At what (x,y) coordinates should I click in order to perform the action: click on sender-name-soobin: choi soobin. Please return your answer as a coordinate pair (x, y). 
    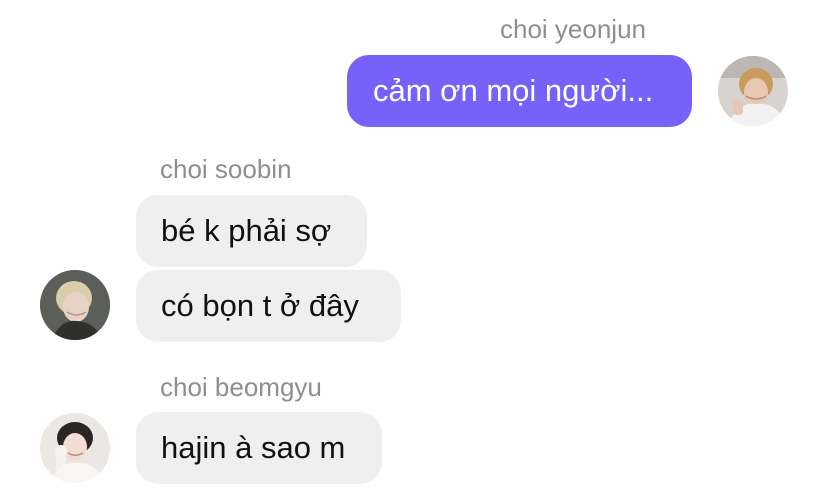
    Looking at the image, I should click on (226, 169).